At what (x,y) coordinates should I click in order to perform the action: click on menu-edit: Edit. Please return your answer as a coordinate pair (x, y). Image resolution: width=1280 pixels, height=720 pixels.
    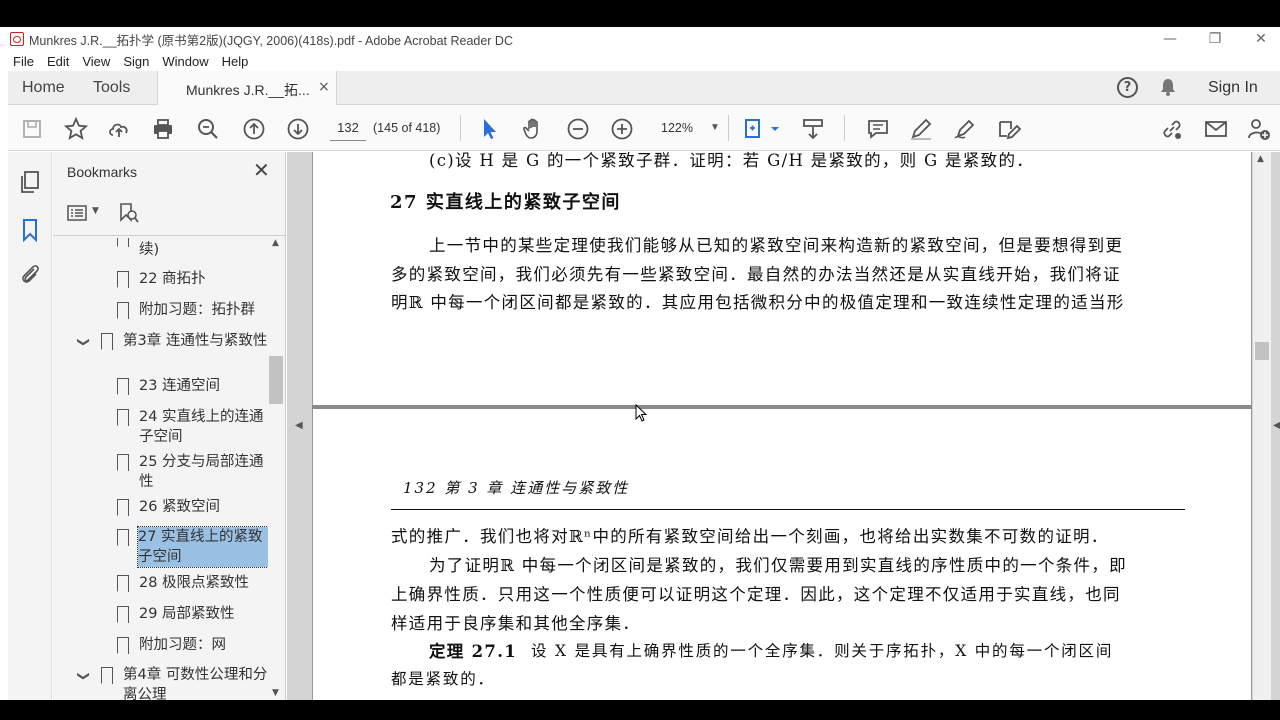
    Looking at the image, I should click on (58, 61).